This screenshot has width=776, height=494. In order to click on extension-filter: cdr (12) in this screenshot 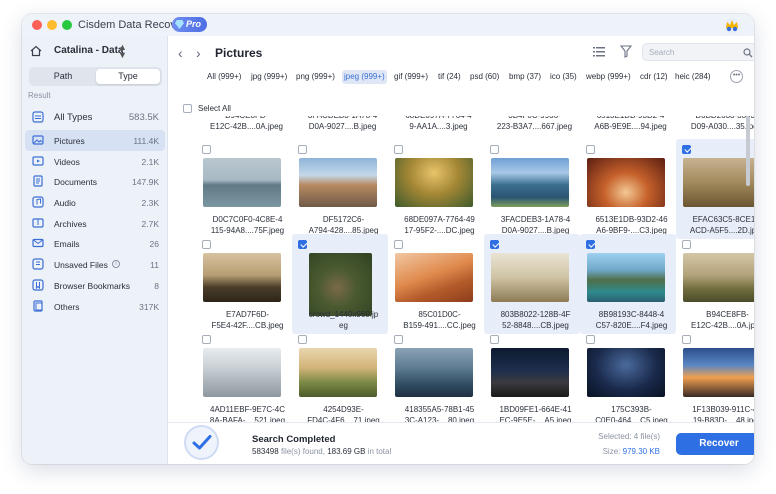, I will do `click(654, 77)`.